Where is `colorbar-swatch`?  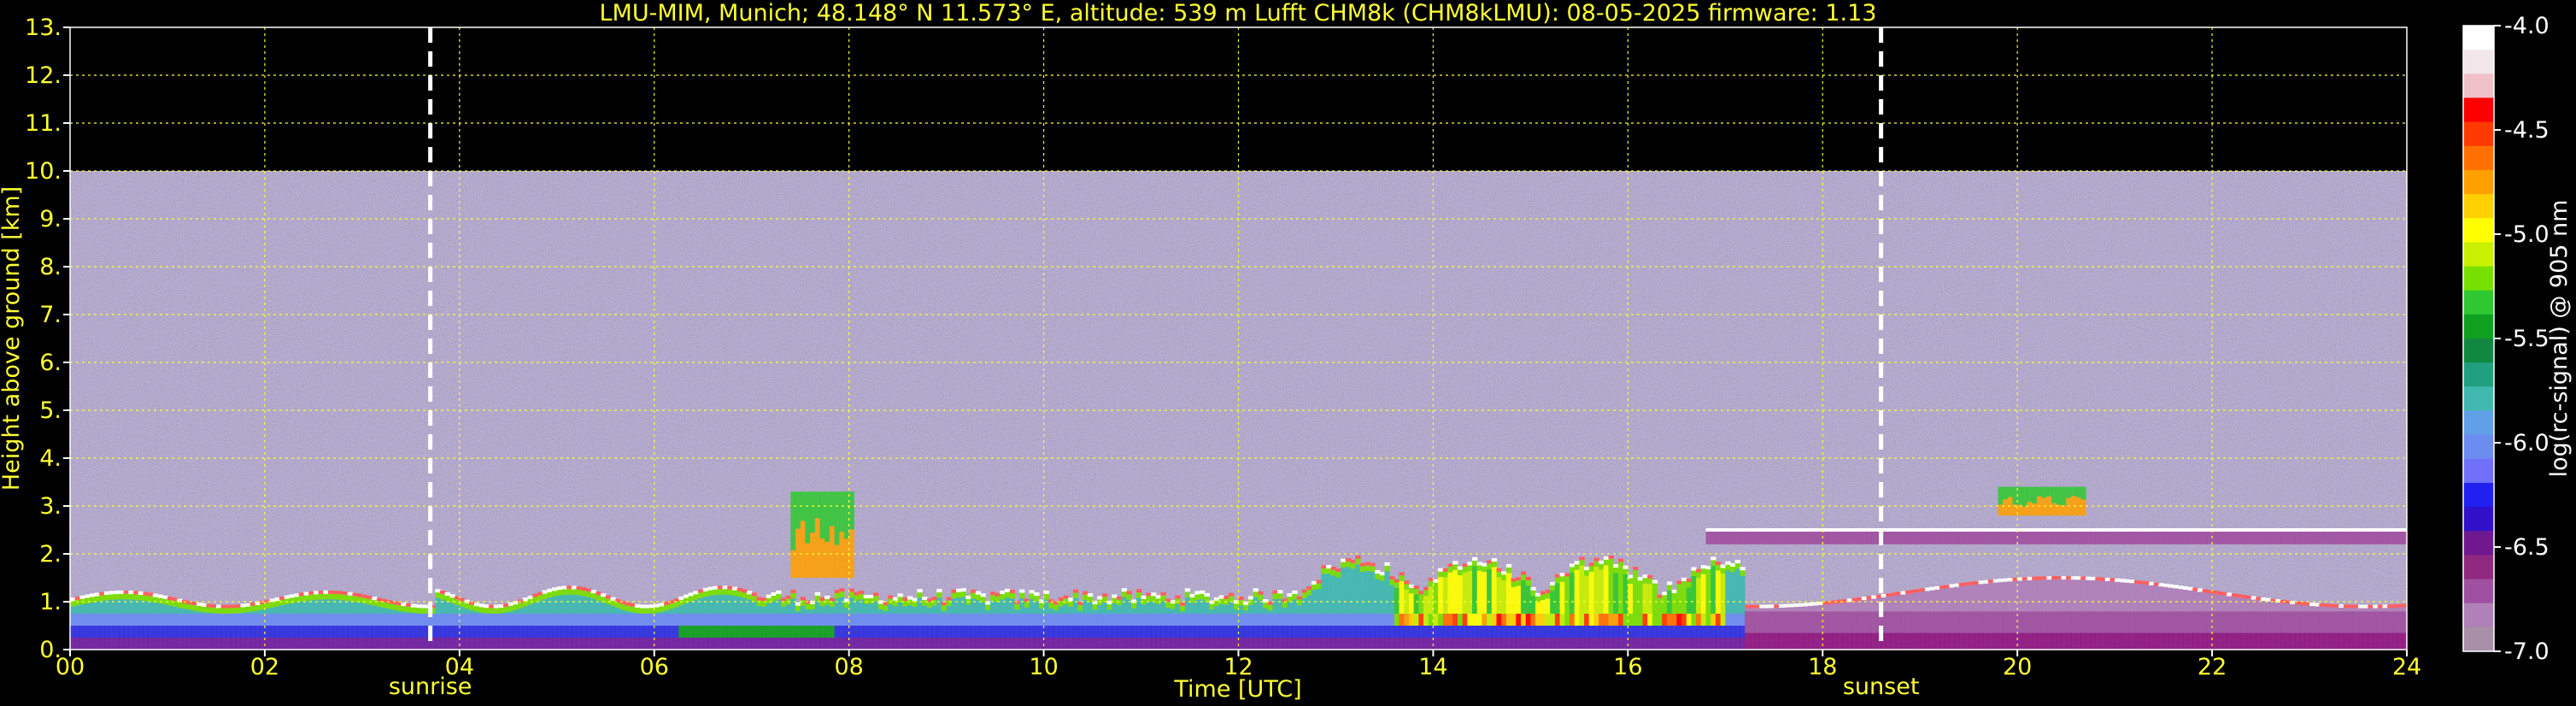
colorbar-swatch is located at coordinates (2478, 615).